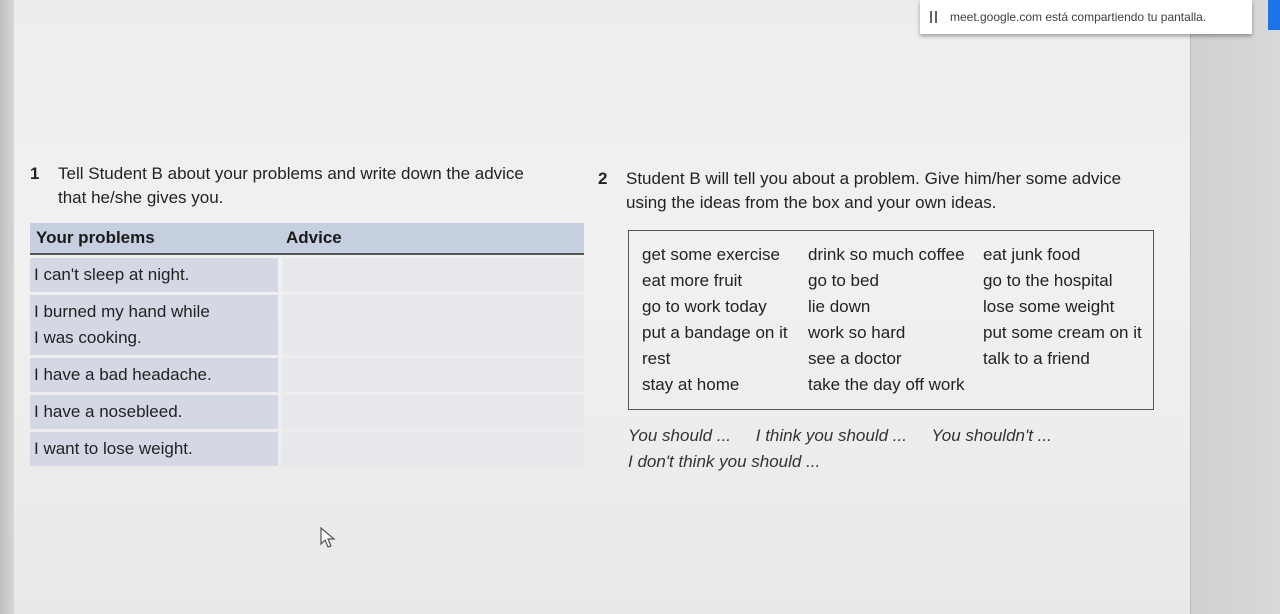 This screenshot has height=614, width=1280. I want to click on idea-item: go to bed, so click(843, 280).